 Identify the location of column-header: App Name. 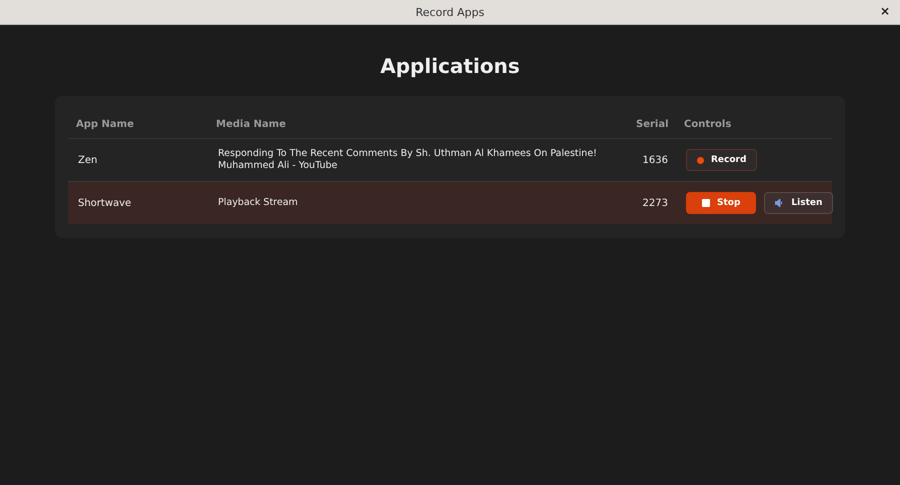
(105, 124).